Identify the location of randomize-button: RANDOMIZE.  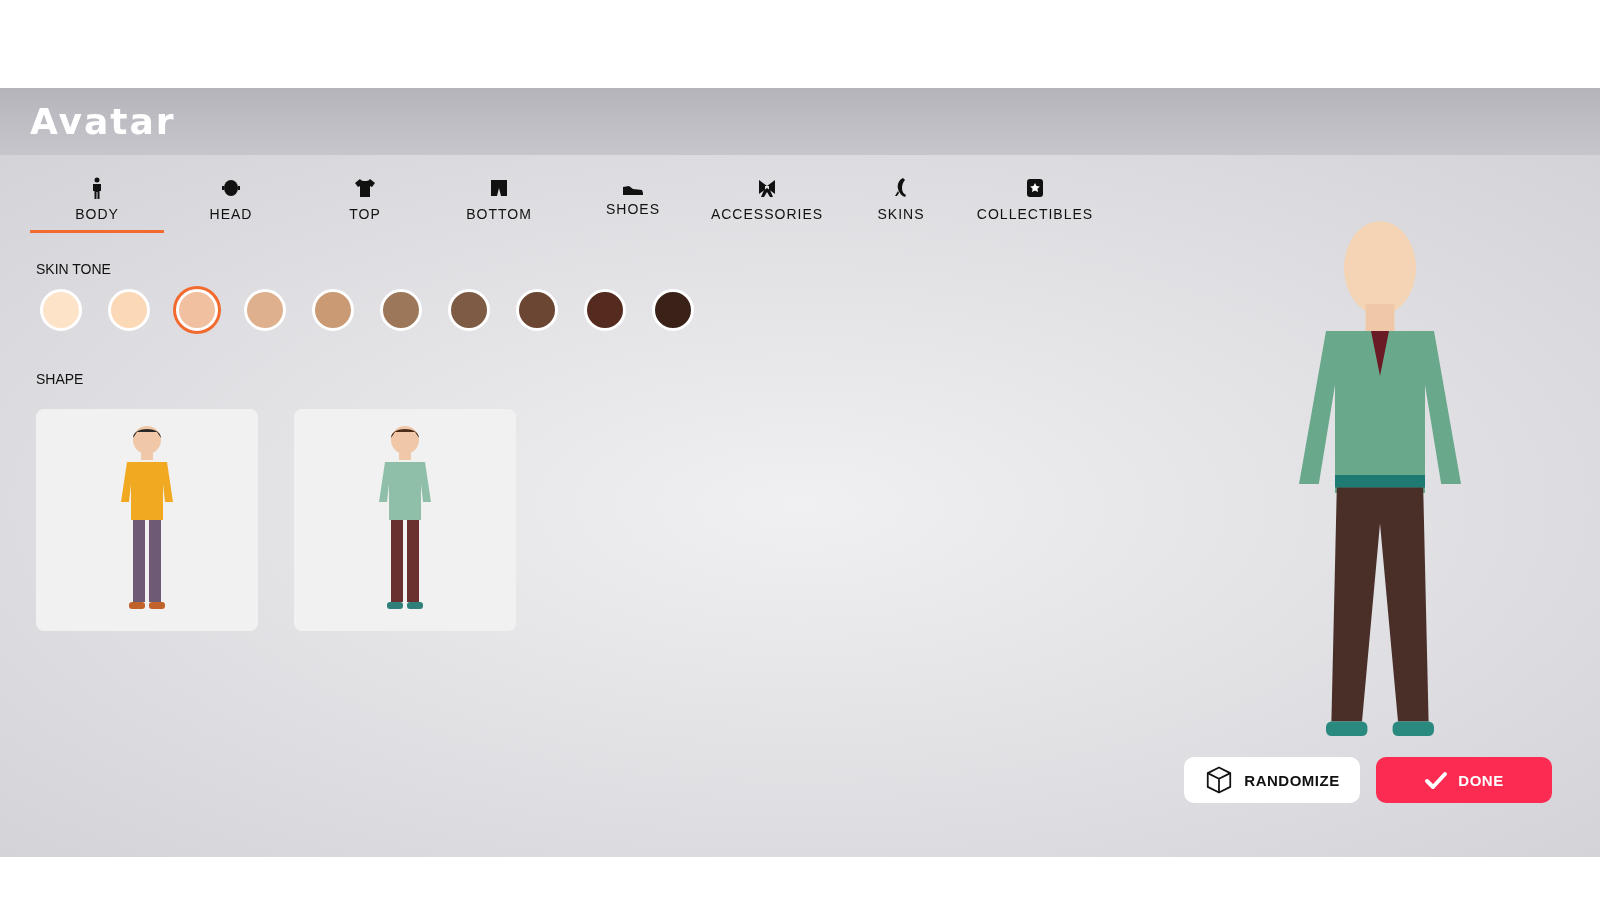
(1272, 780).